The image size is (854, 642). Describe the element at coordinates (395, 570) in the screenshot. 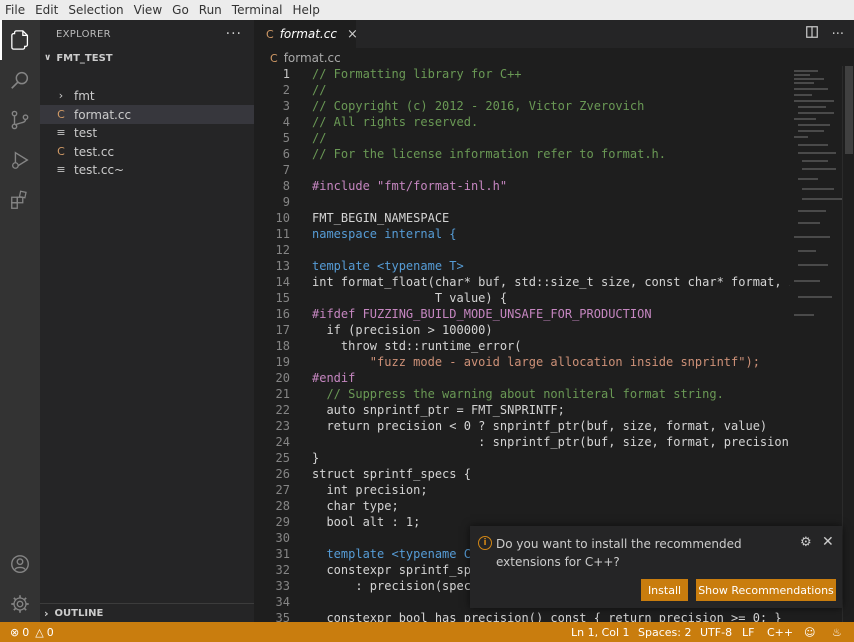

I see `code-text: constexpr sprintf_spe` at that location.